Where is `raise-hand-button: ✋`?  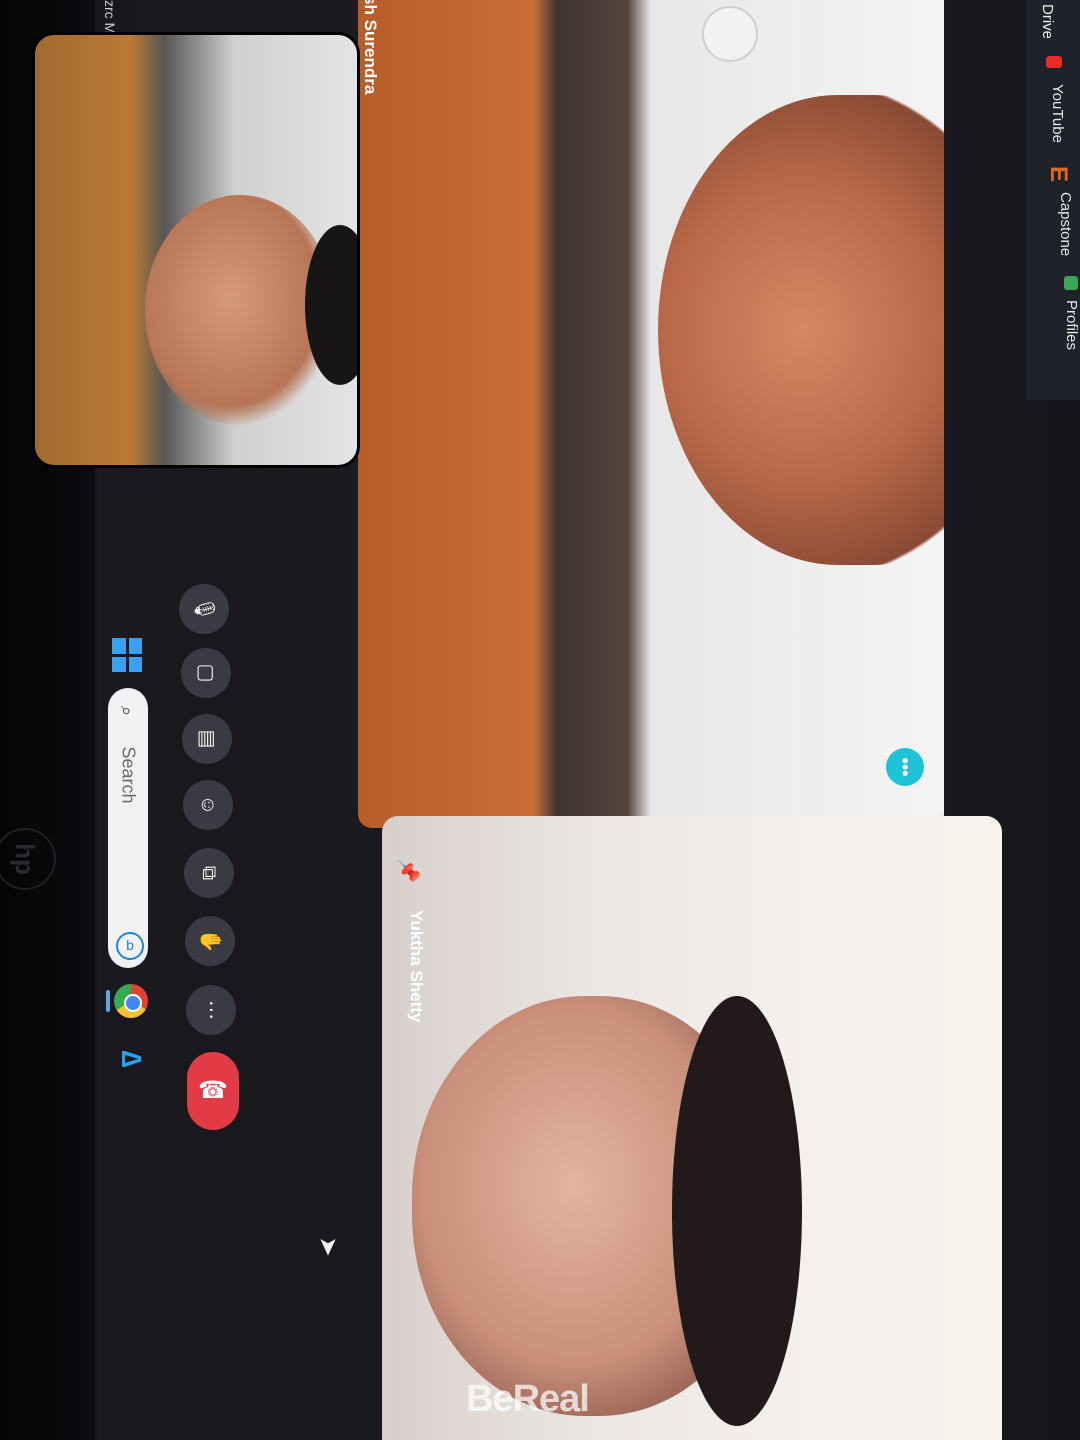
raise-hand-button: ✋ is located at coordinates (210, 941).